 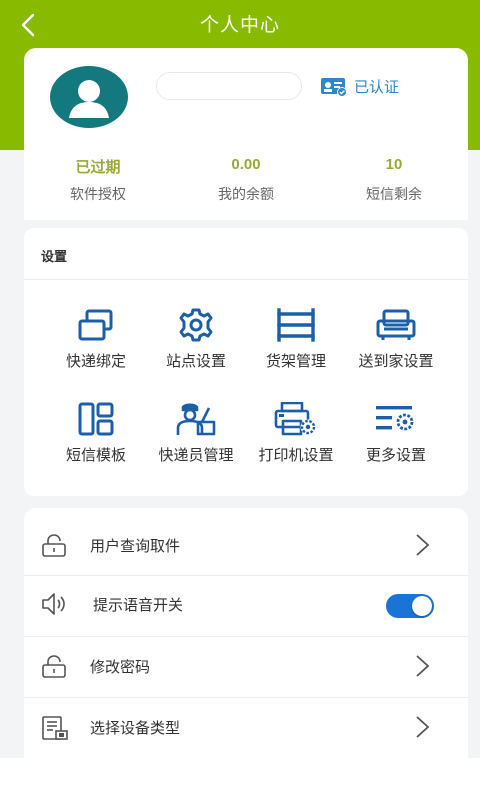 I want to click on stats-row: 已过期 软件授权 0.00 我的余额 10 短信剩余, so click(x=246, y=180).